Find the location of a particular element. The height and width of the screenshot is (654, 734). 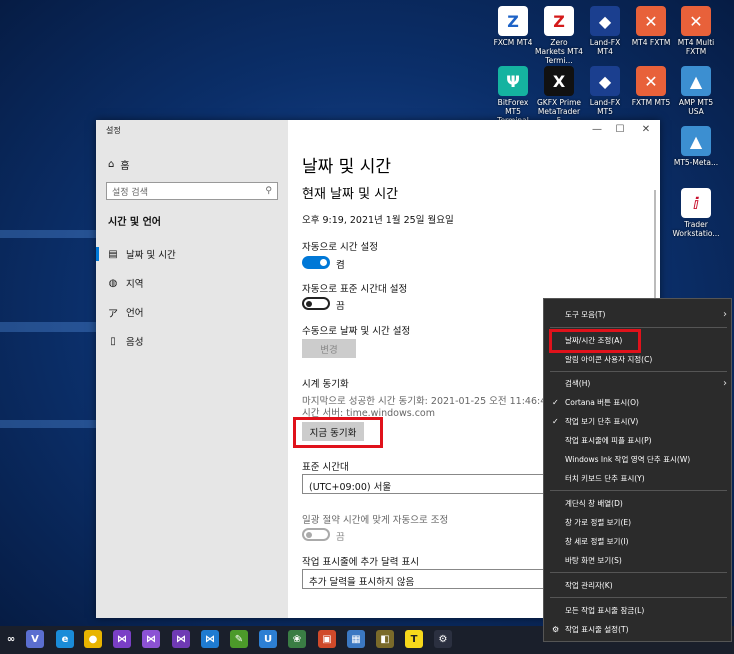

menu-item-customize-notification: 알림 아이콘 사용자 지정(C) is located at coordinates (638, 359).